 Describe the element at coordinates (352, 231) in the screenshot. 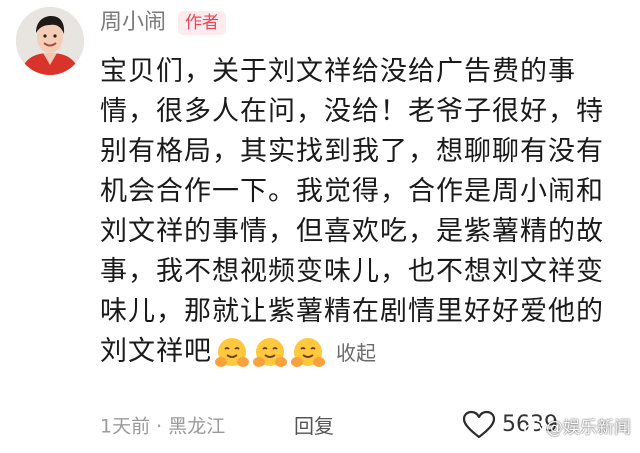

I see `comment-line: 刘文祥的事情，但喜欢吃，是紫薯精的故` at that location.